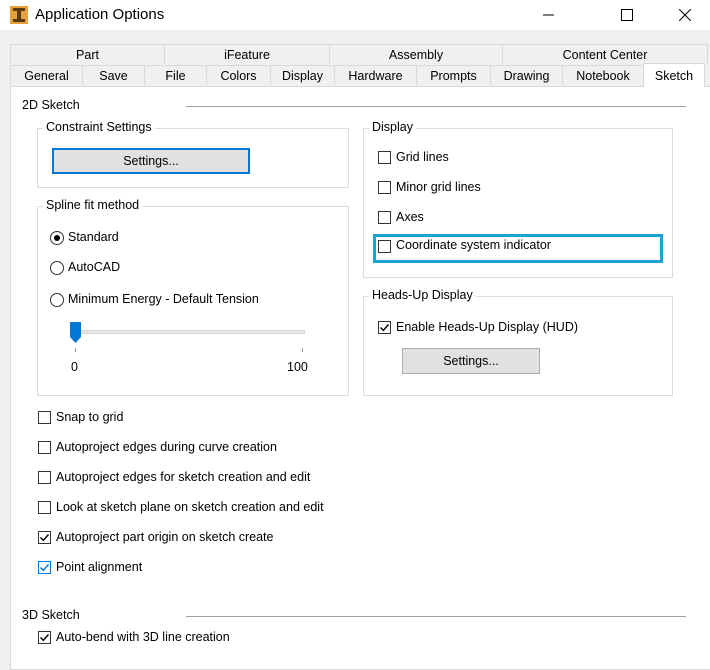  I want to click on radio-minimum-energy, so click(57, 300).